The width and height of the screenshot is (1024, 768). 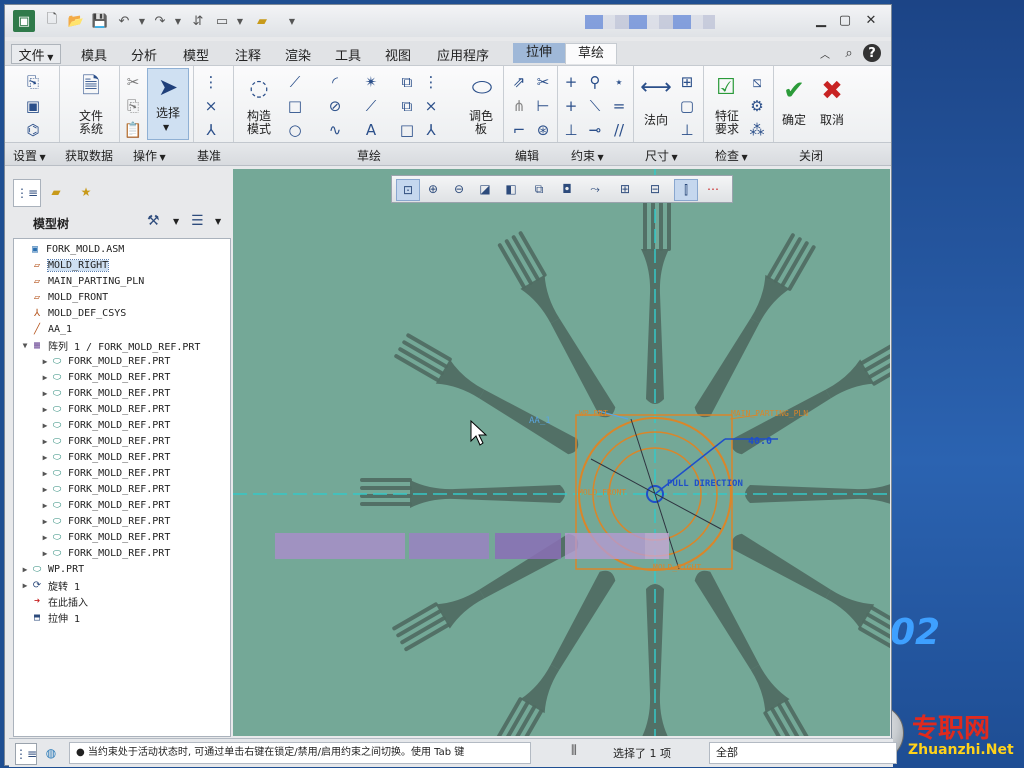 What do you see at coordinates (292, 21) in the screenshot?
I see `customize-qat-icon: ▼` at bounding box center [292, 21].